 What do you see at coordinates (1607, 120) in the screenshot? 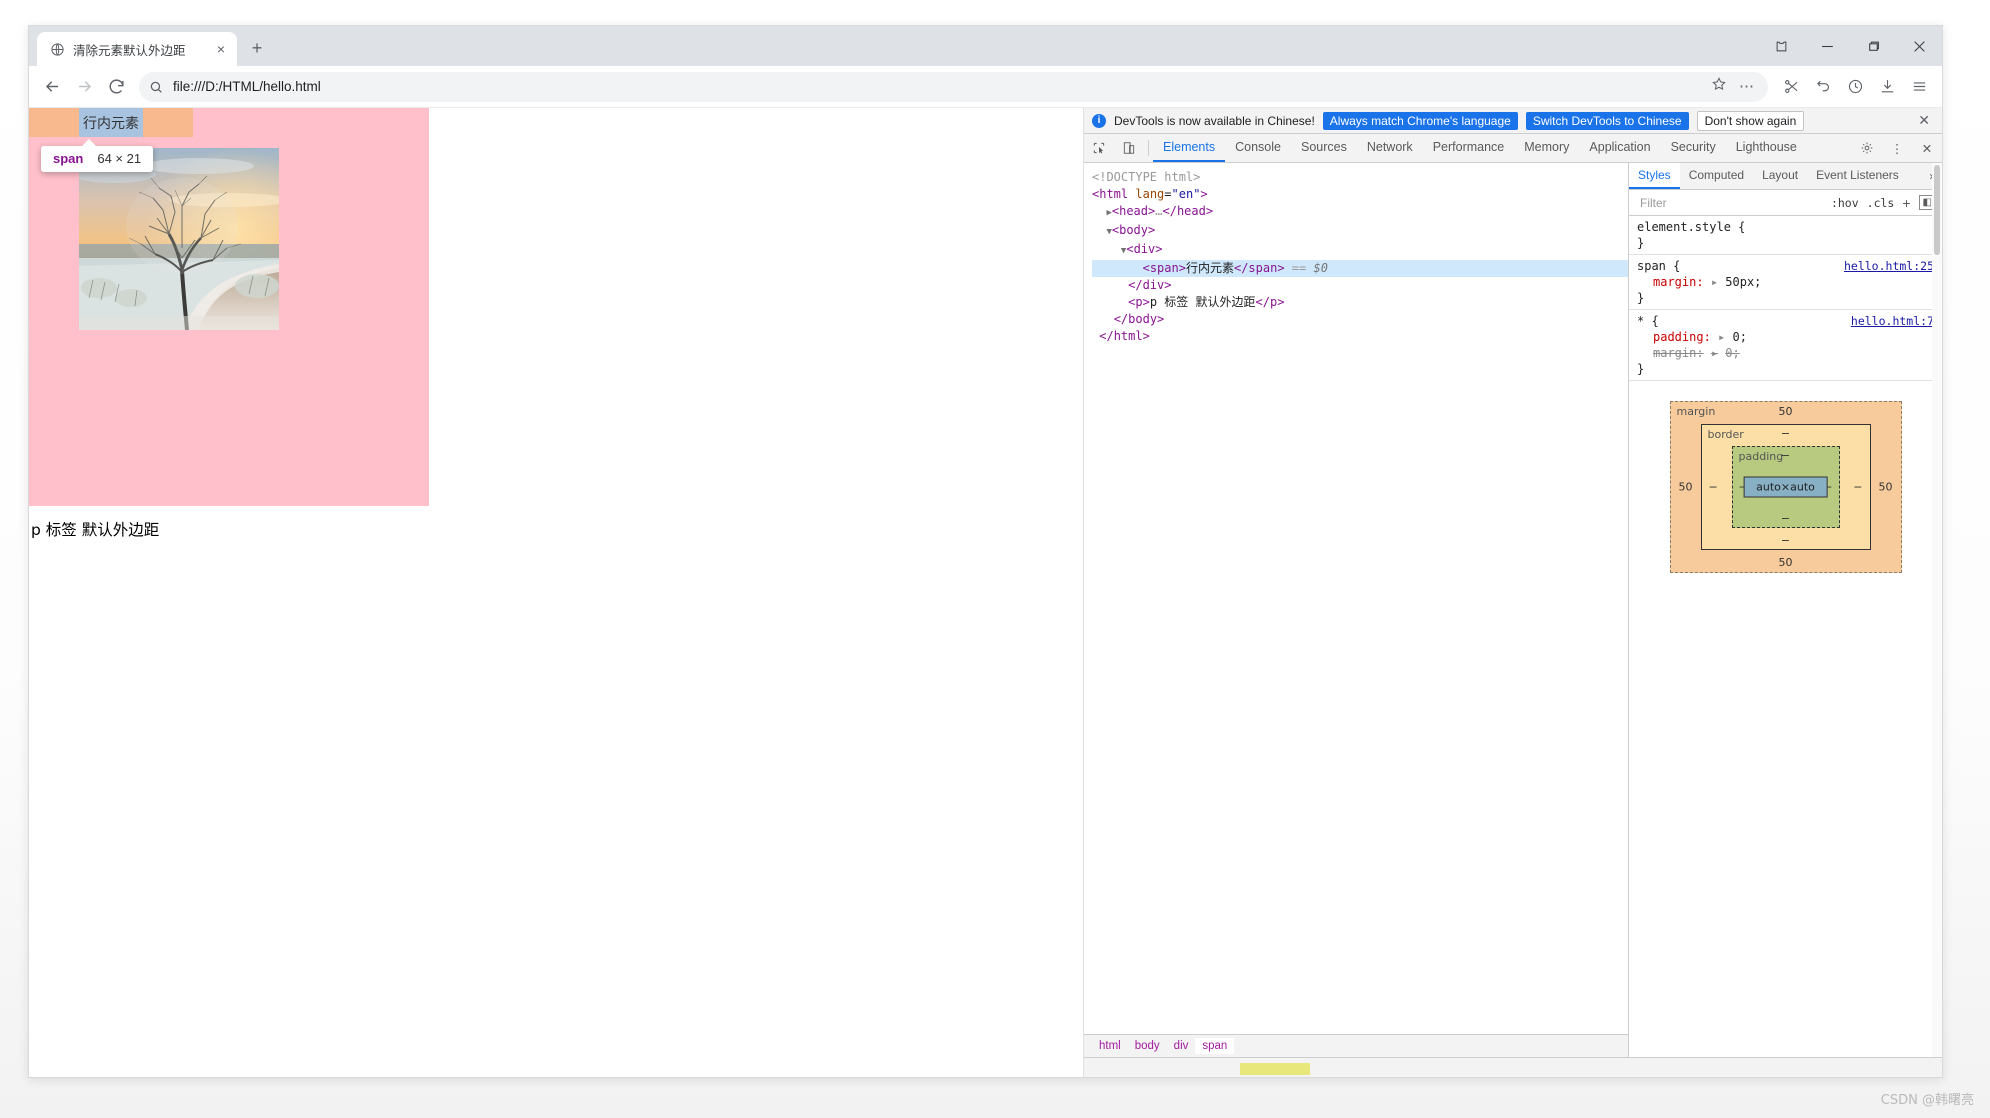
I see `switch-to-chinese-button: Switch DevTools to Chinese` at bounding box center [1607, 120].